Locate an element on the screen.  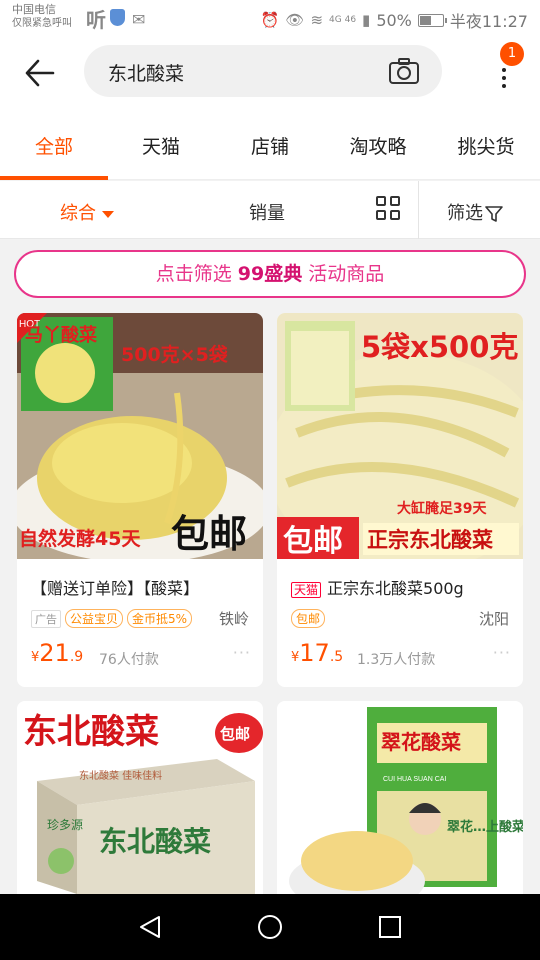
sort-comprehensive-label: 综合 is located at coordinates (78, 213).